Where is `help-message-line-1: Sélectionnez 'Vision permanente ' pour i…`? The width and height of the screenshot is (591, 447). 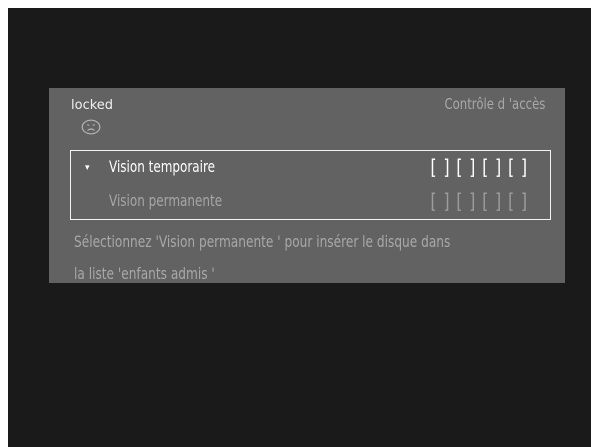 help-message-line-1: Sélectionnez 'Vision permanente ' pour i… is located at coordinates (262, 241).